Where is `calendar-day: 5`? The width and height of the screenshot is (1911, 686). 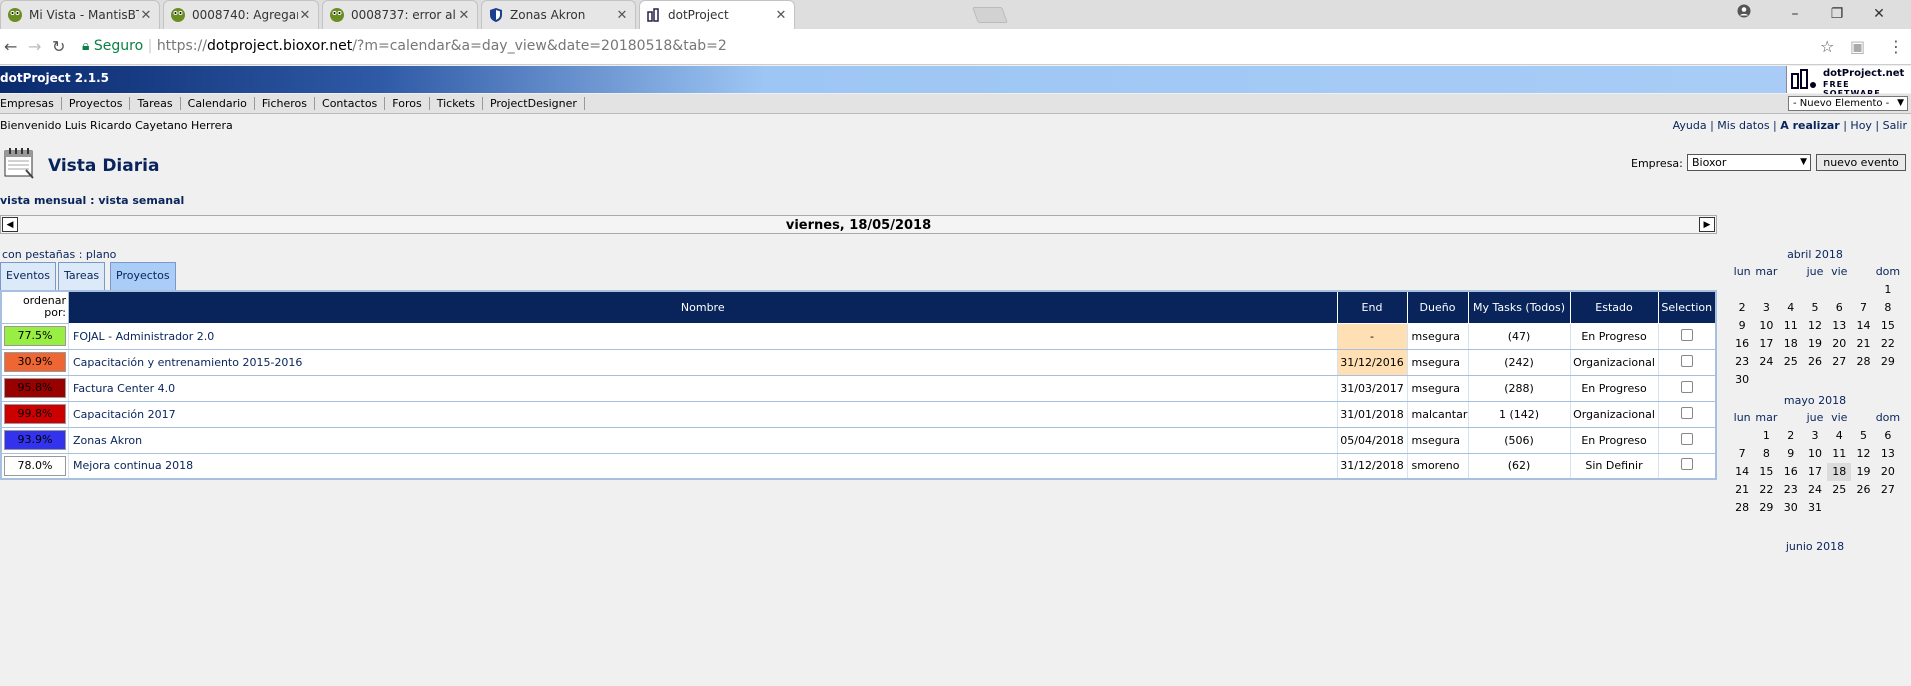
calendar-day: 5 is located at coordinates (1815, 308).